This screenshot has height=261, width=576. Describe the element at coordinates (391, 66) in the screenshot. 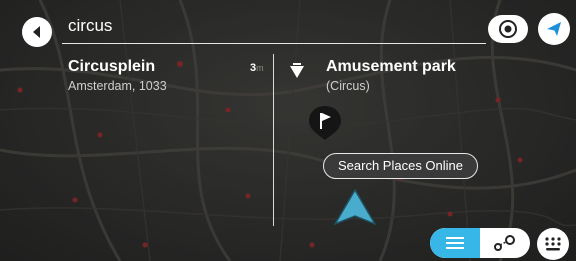

I see `result-title: Amusement park` at that location.